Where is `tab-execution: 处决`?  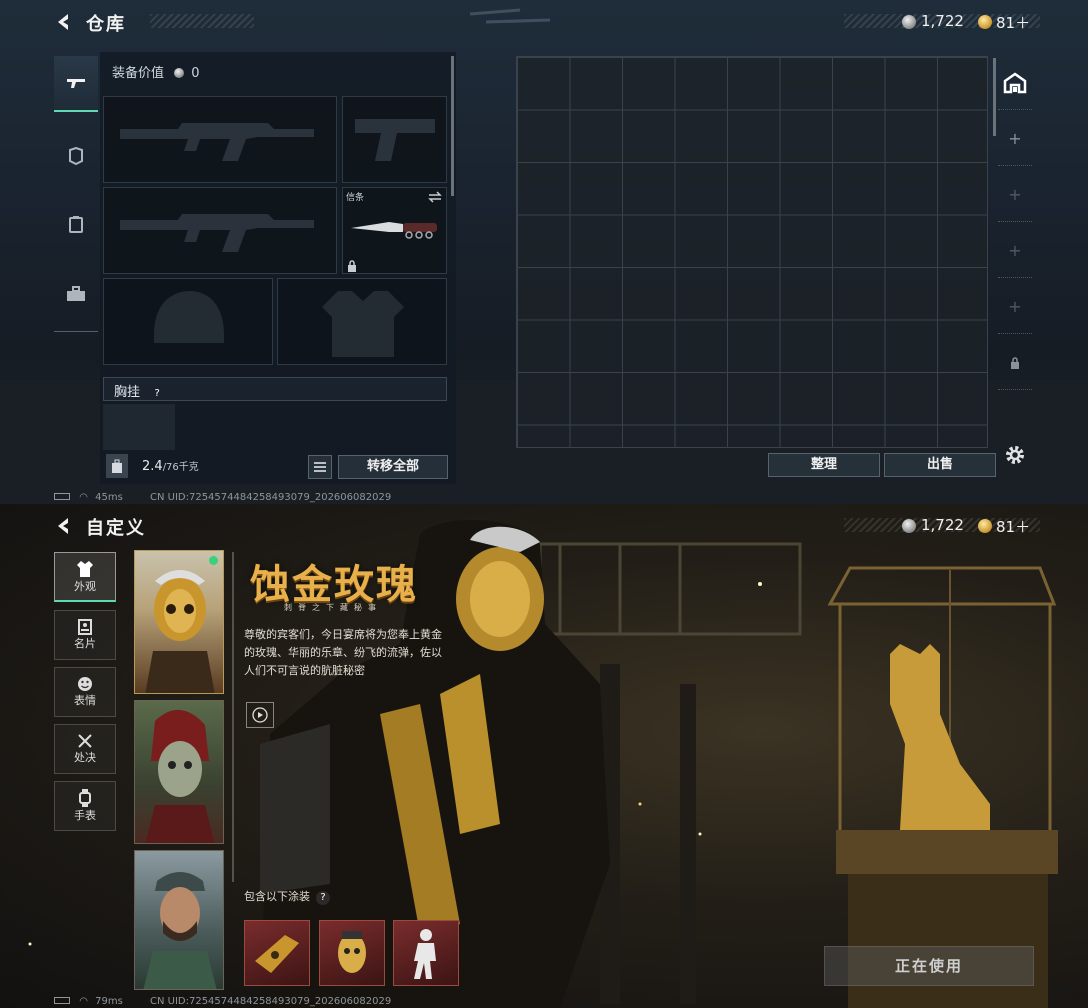 tab-execution: 处决 is located at coordinates (85, 749).